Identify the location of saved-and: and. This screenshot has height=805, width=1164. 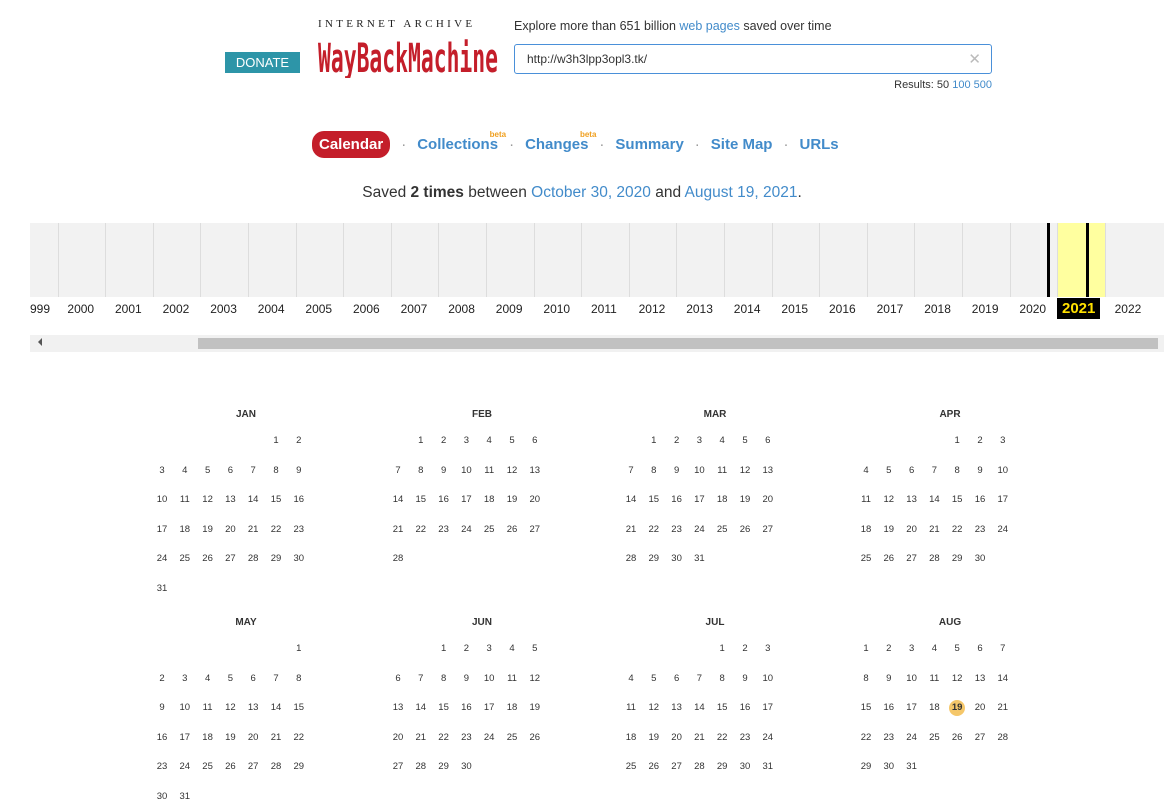
(667, 192).